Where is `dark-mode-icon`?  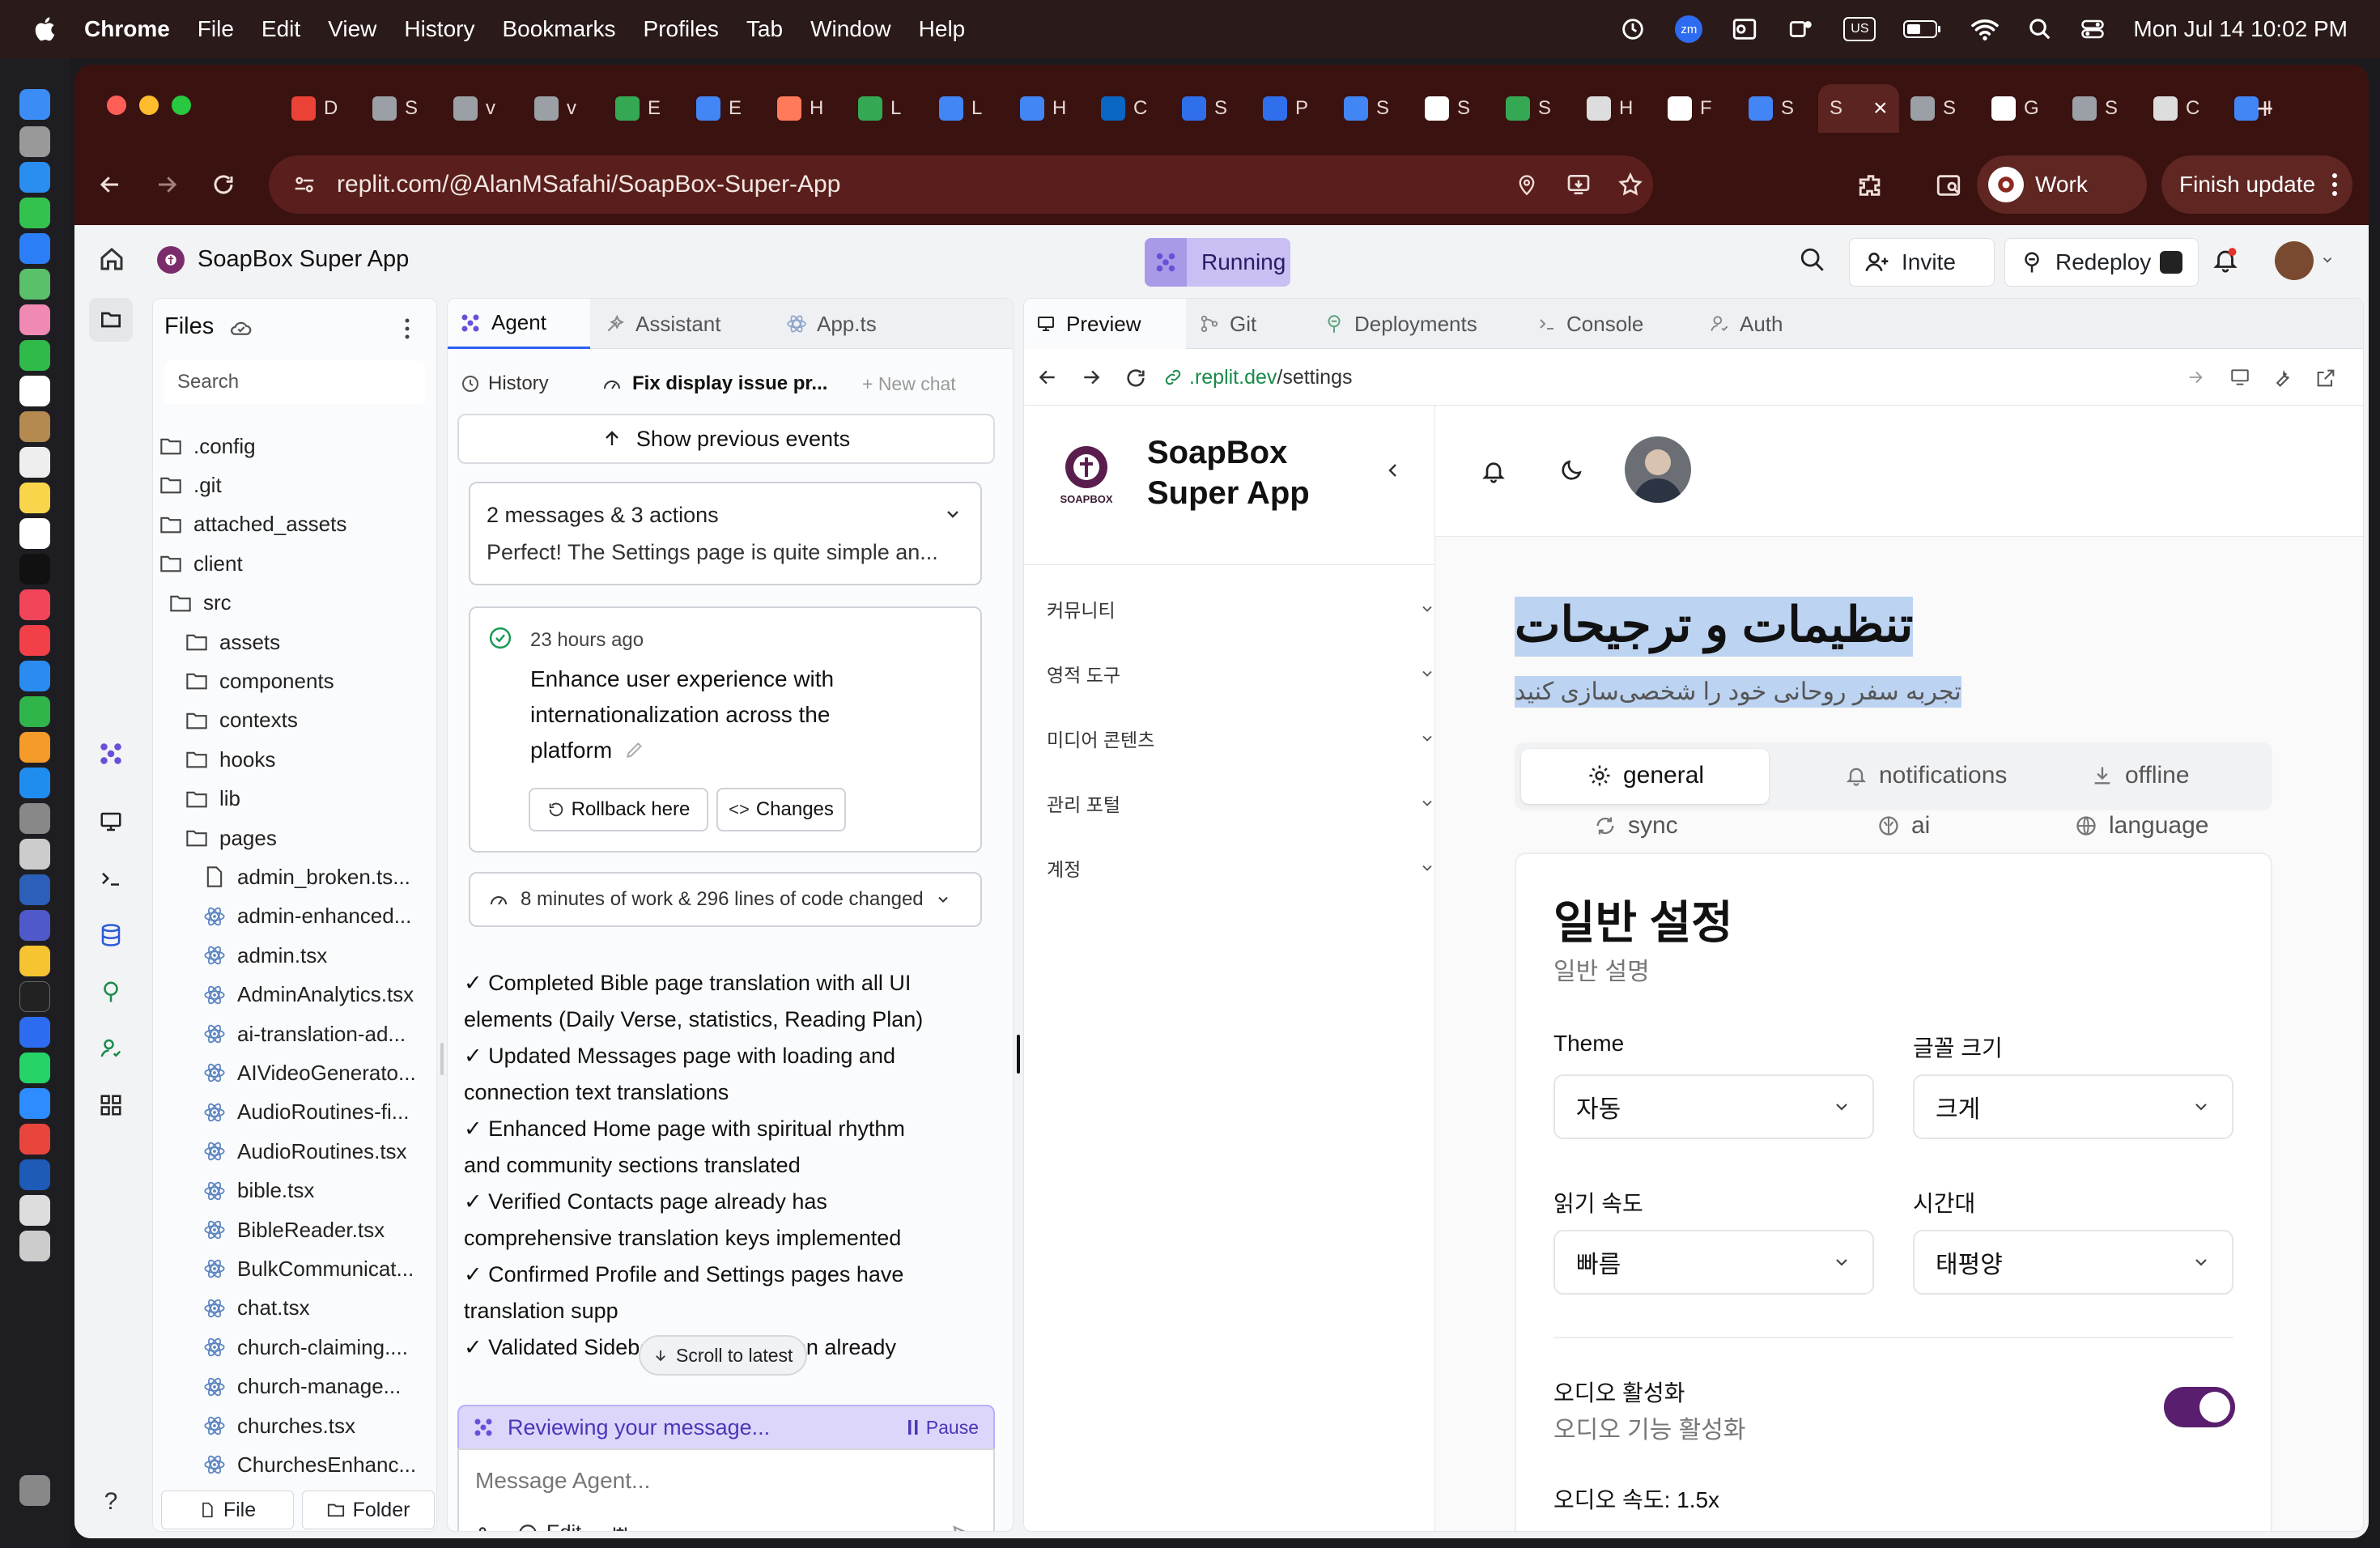
dark-mode-icon is located at coordinates (1571, 470).